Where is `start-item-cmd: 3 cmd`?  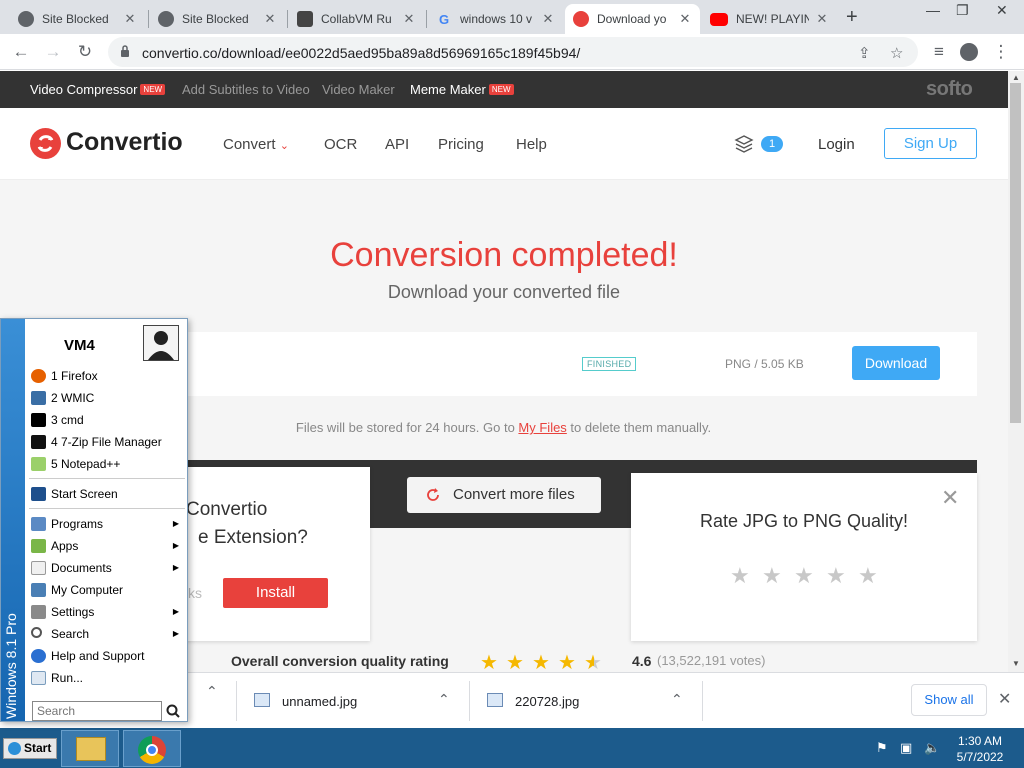 start-item-cmd: 3 cmd is located at coordinates (107, 420).